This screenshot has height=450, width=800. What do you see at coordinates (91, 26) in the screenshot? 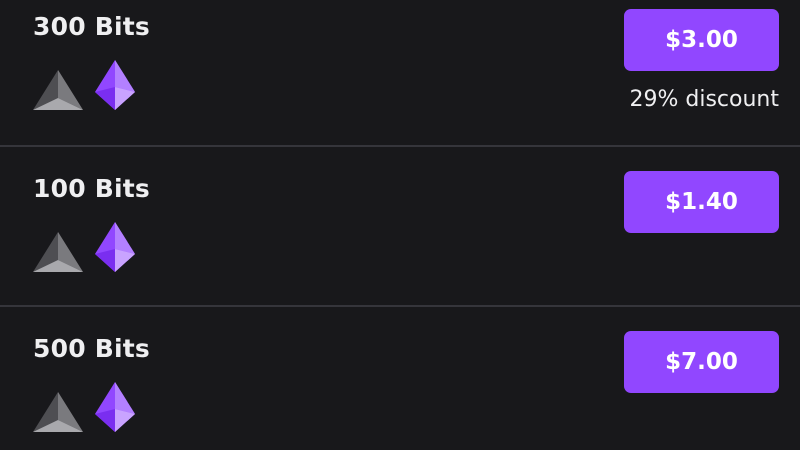
I see `bits-amount-label: 300 Bits` at bounding box center [91, 26].